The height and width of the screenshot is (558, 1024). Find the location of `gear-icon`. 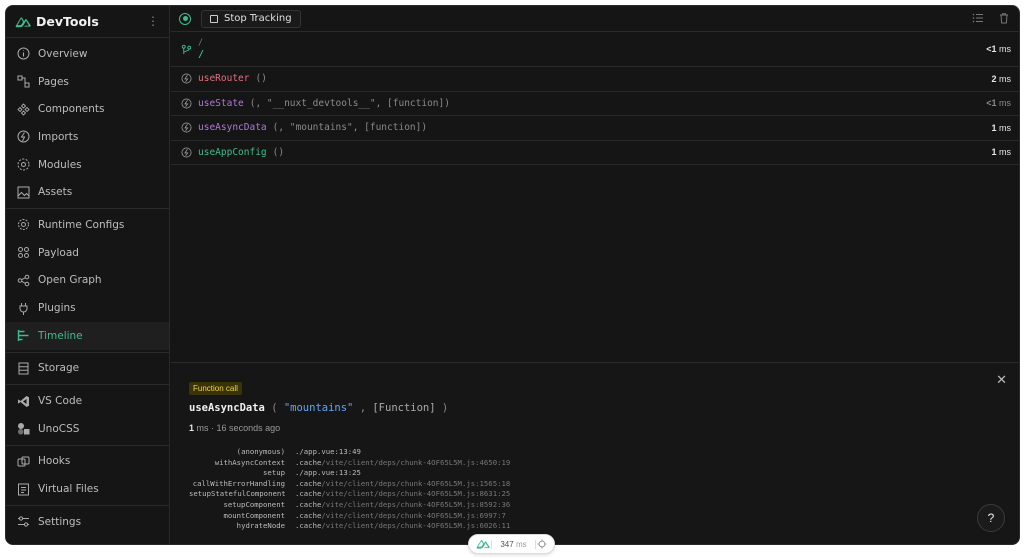

gear-icon is located at coordinates (23, 225).